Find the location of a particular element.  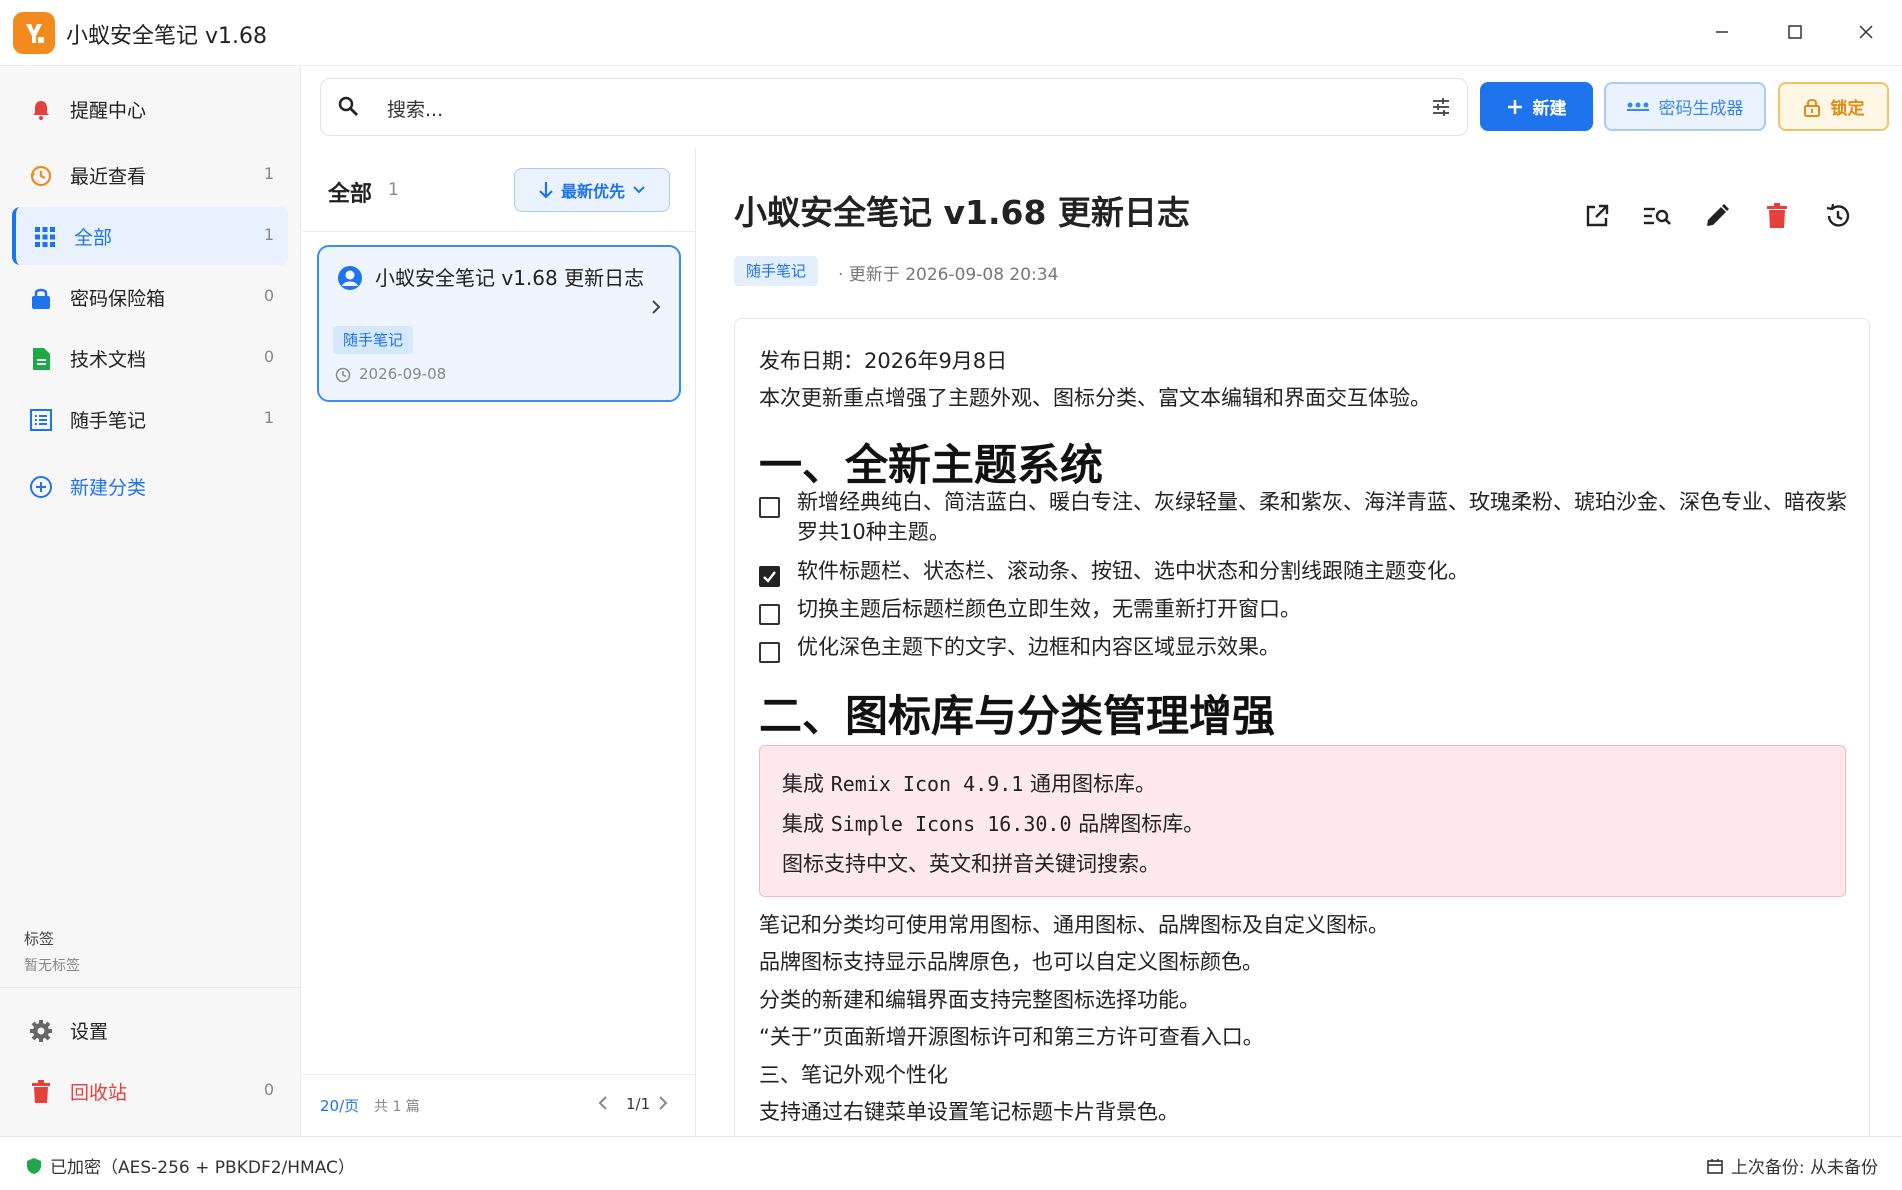

edit-icon is located at coordinates (1717, 216).